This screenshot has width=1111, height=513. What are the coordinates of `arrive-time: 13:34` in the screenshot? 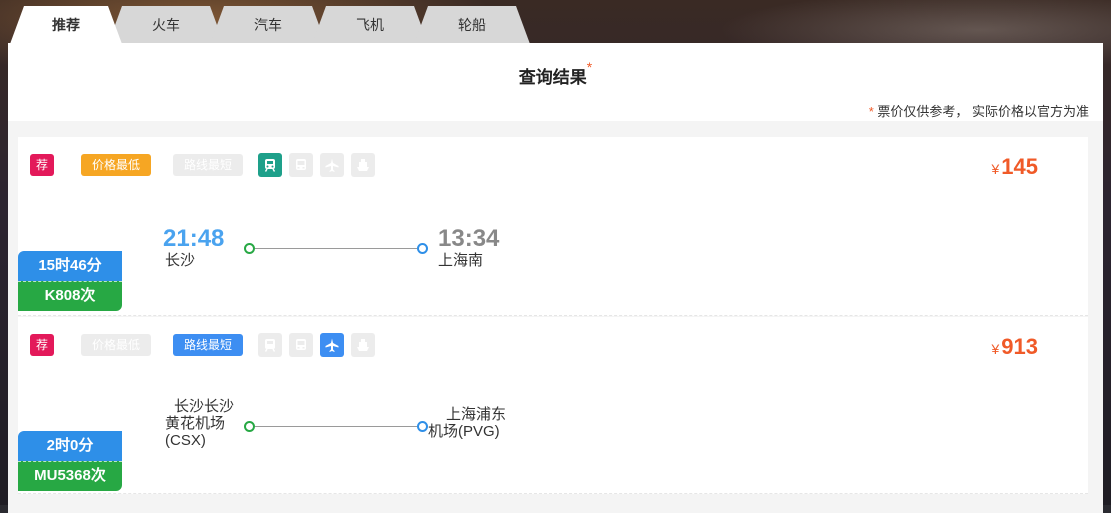 It's located at (469, 238).